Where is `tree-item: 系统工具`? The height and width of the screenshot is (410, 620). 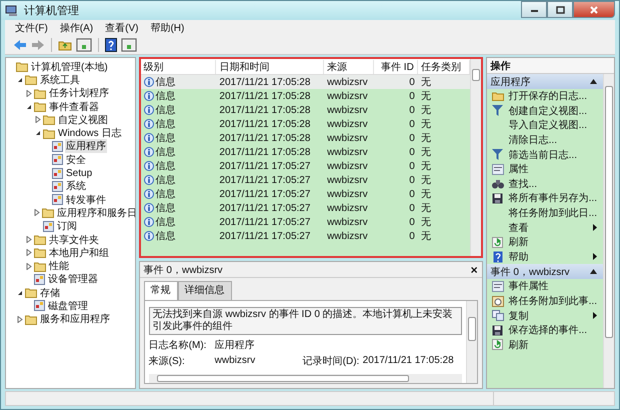
tree-item: 系统工具 is located at coordinates (60, 79).